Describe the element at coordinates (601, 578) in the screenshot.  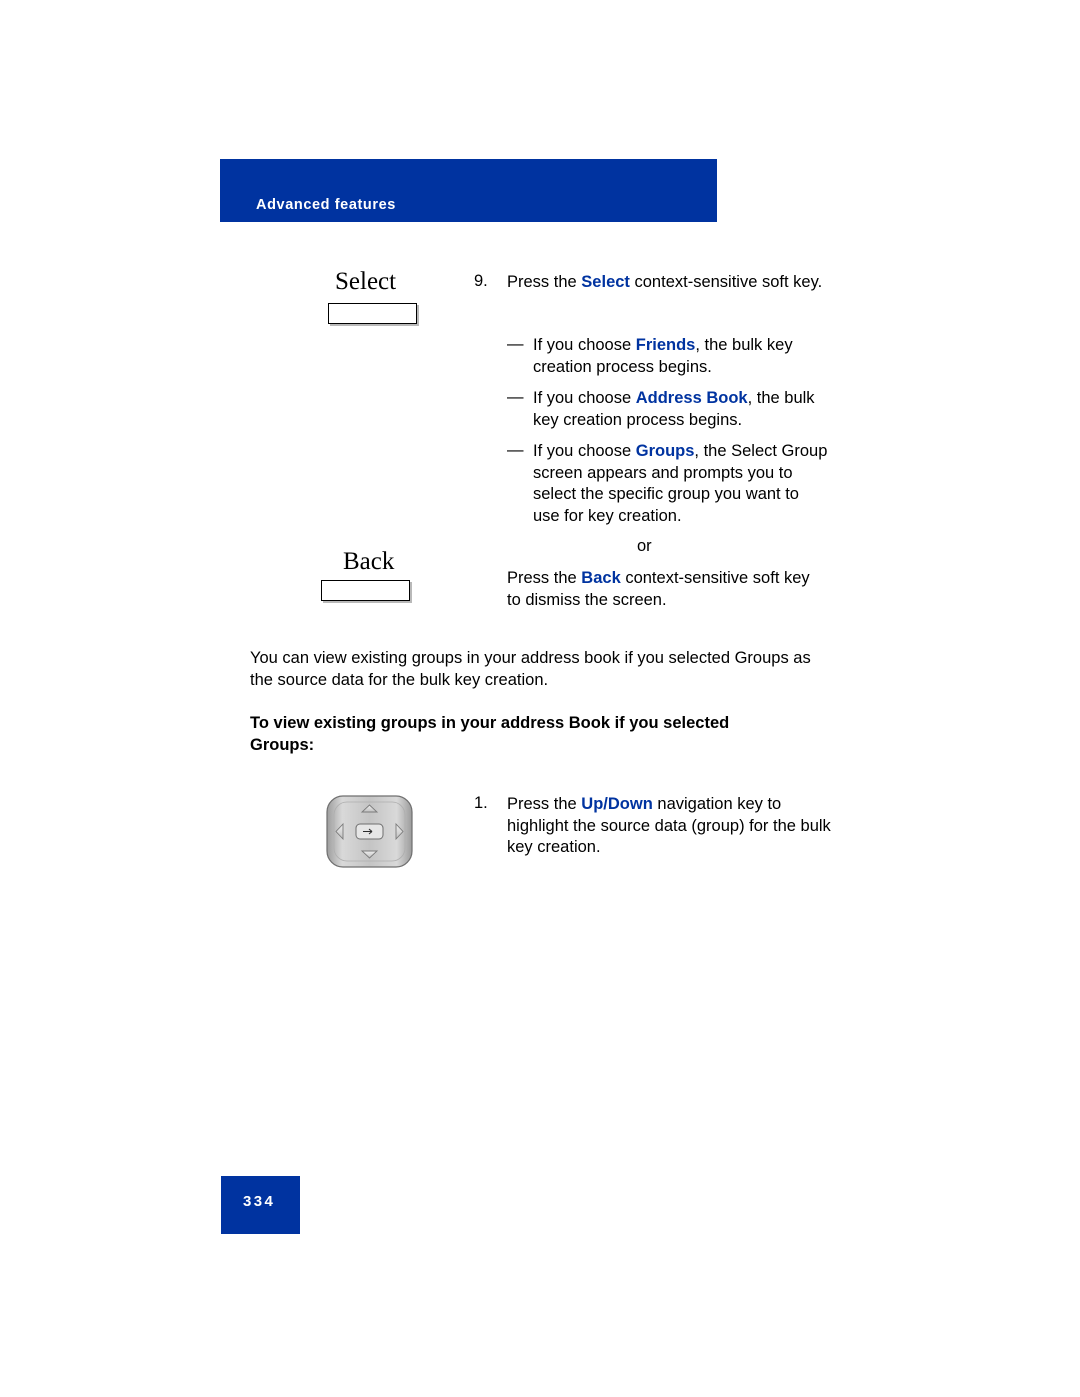
I see `backstep-keyword: Back` at that location.